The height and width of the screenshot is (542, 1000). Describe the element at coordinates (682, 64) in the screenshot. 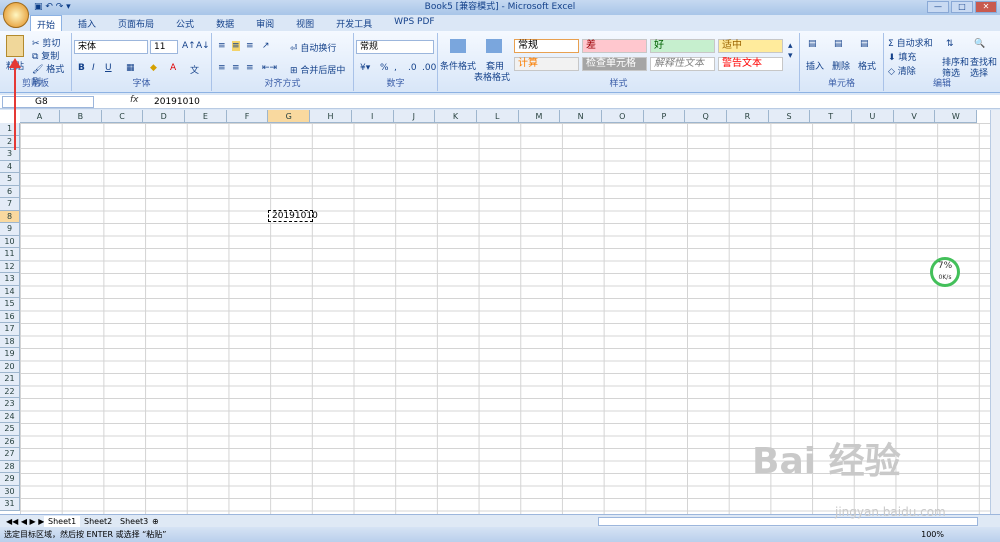

I see `style-explanatory: 解释性文本` at that location.